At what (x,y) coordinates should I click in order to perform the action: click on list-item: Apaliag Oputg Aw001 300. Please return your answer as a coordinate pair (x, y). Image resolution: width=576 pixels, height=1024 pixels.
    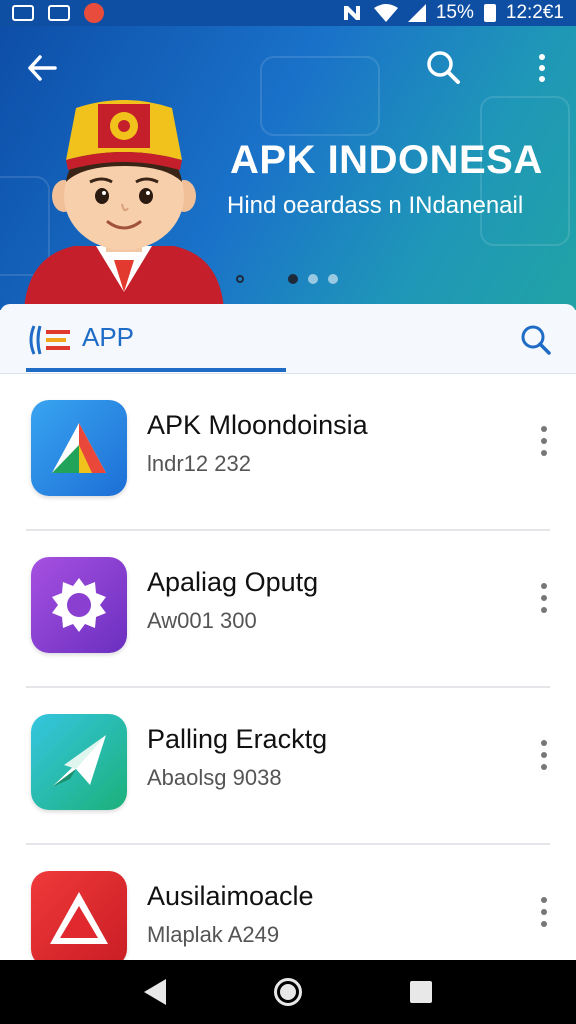
    Looking at the image, I should click on (288, 609).